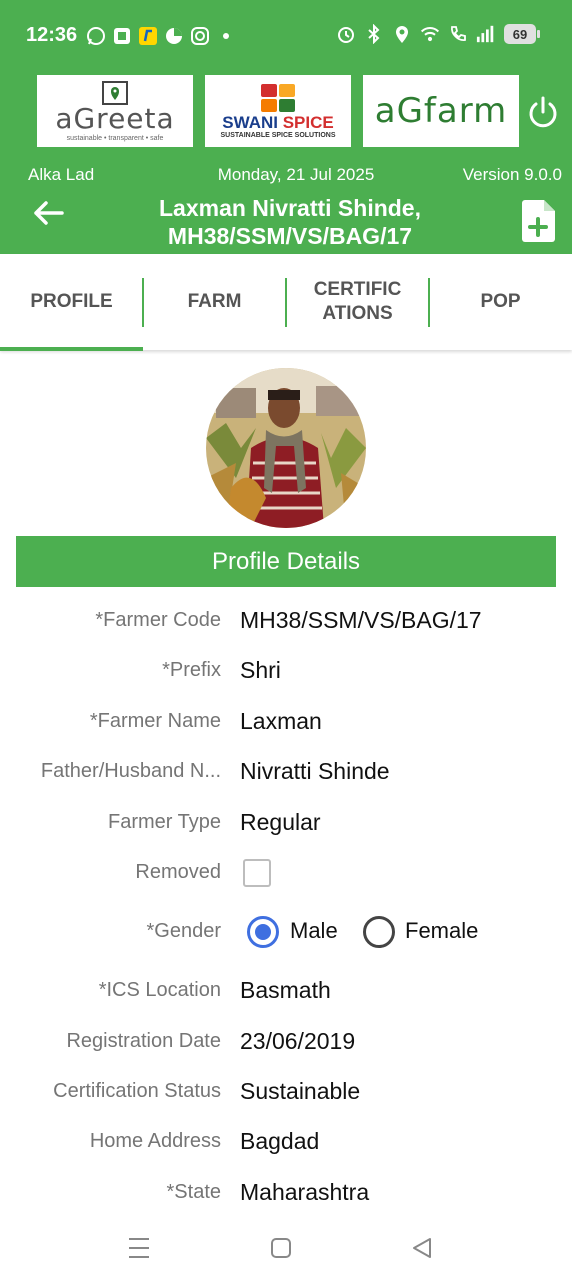 The height and width of the screenshot is (1280, 572). What do you see at coordinates (379, 932) in the screenshot?
I see `gender-female-radio` at bounding box center [379, 932].